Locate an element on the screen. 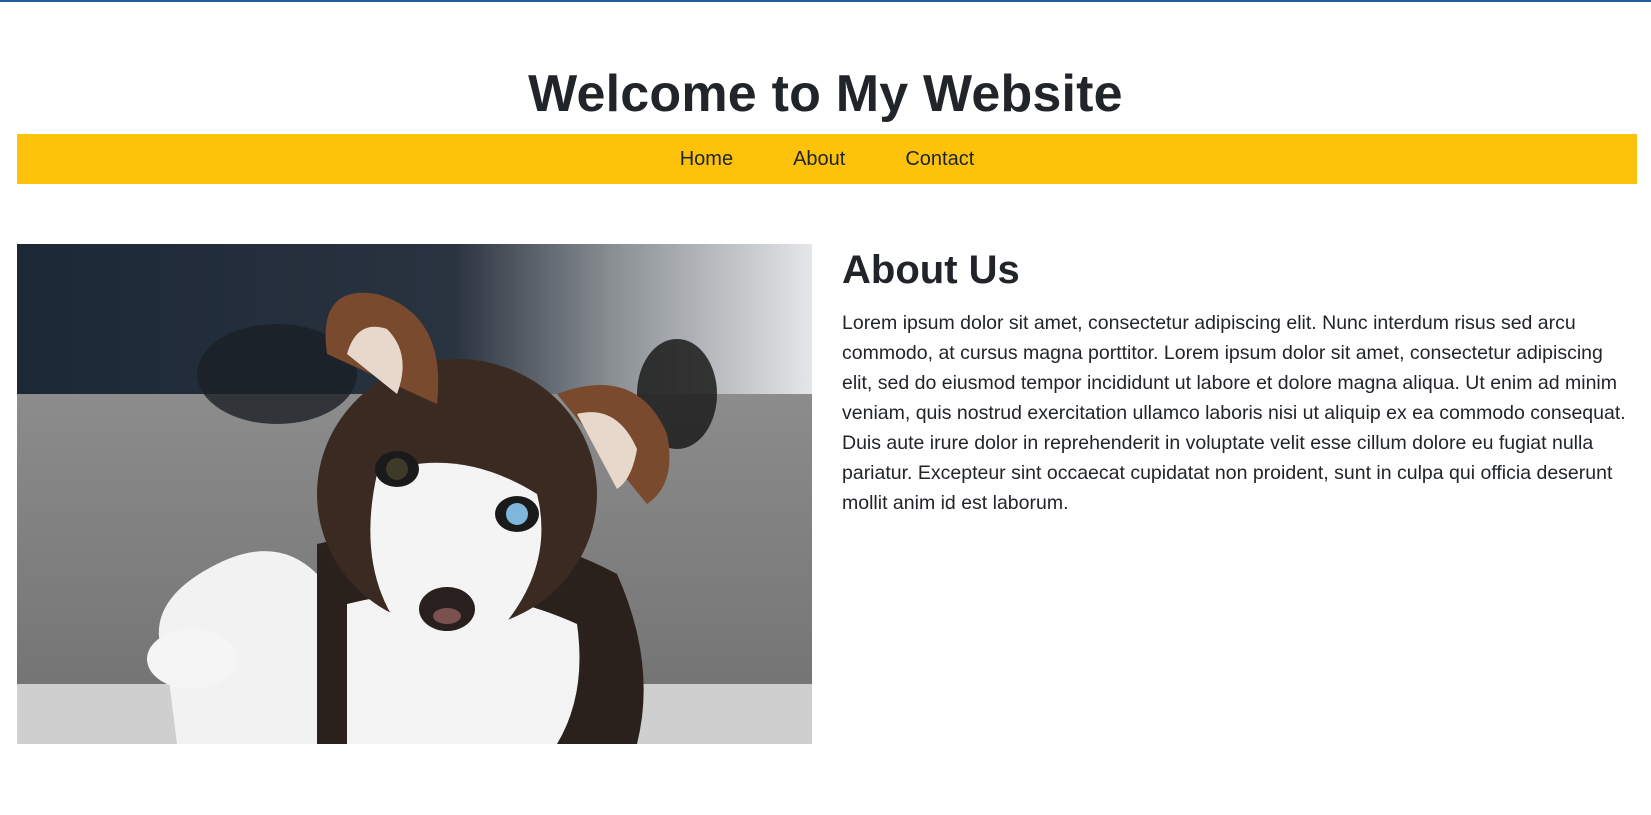  nav-link-home: Home is located at coordinates (706, 159).